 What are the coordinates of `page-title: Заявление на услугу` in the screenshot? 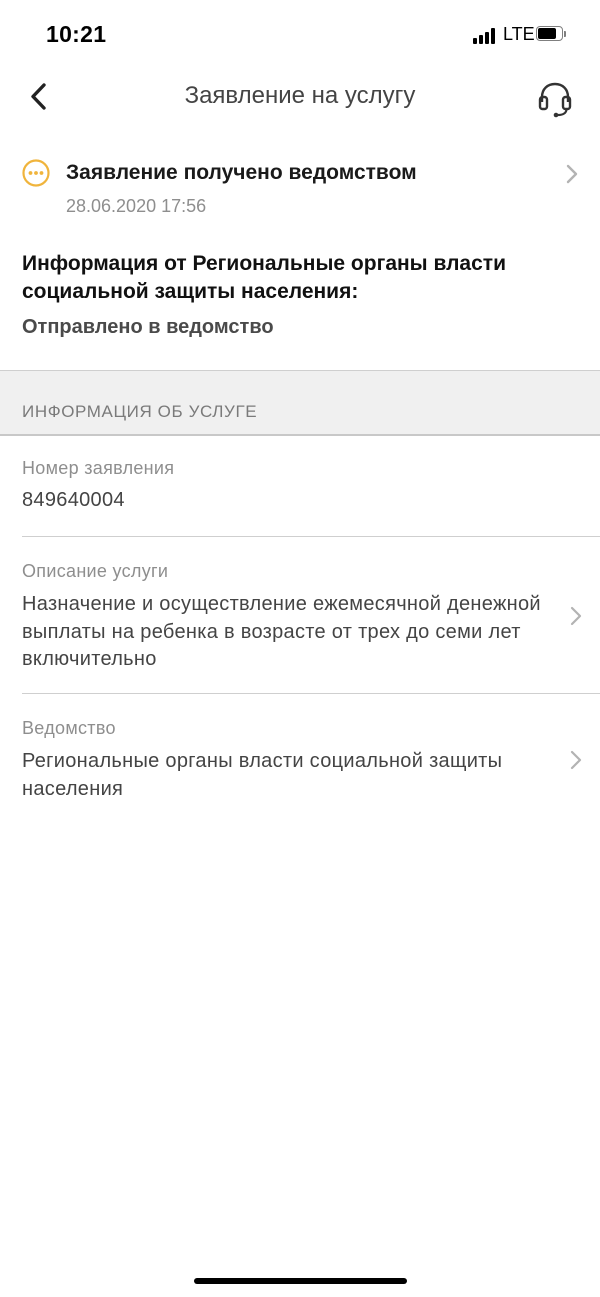 It's located at (300, 95).